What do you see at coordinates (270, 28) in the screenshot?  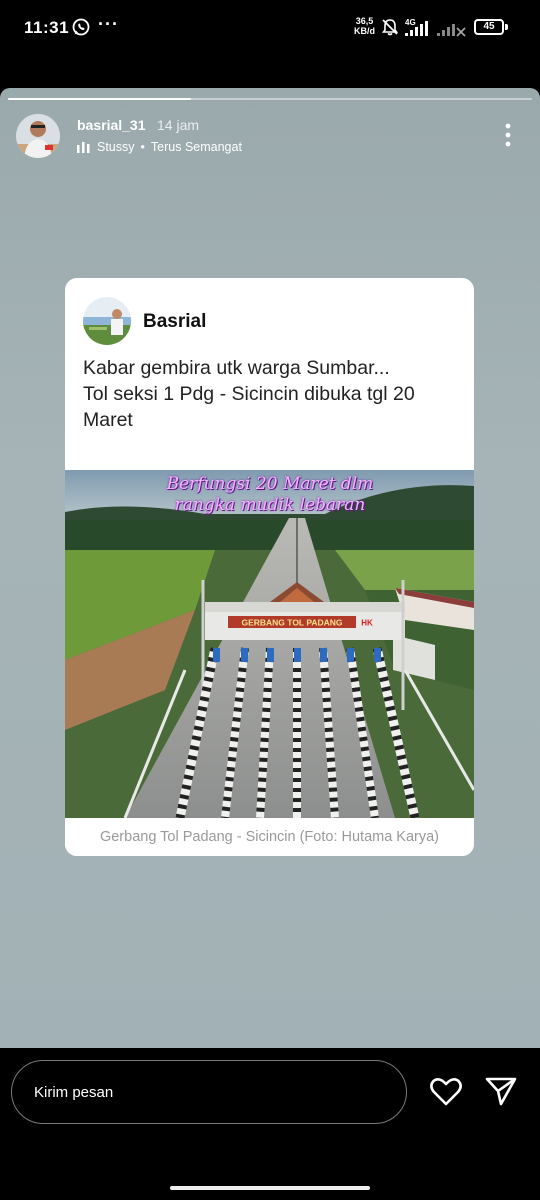 I see `status-bar: 11:31 ··· 36,5 KB/d 4G 45` at bounding box center [270, 28].